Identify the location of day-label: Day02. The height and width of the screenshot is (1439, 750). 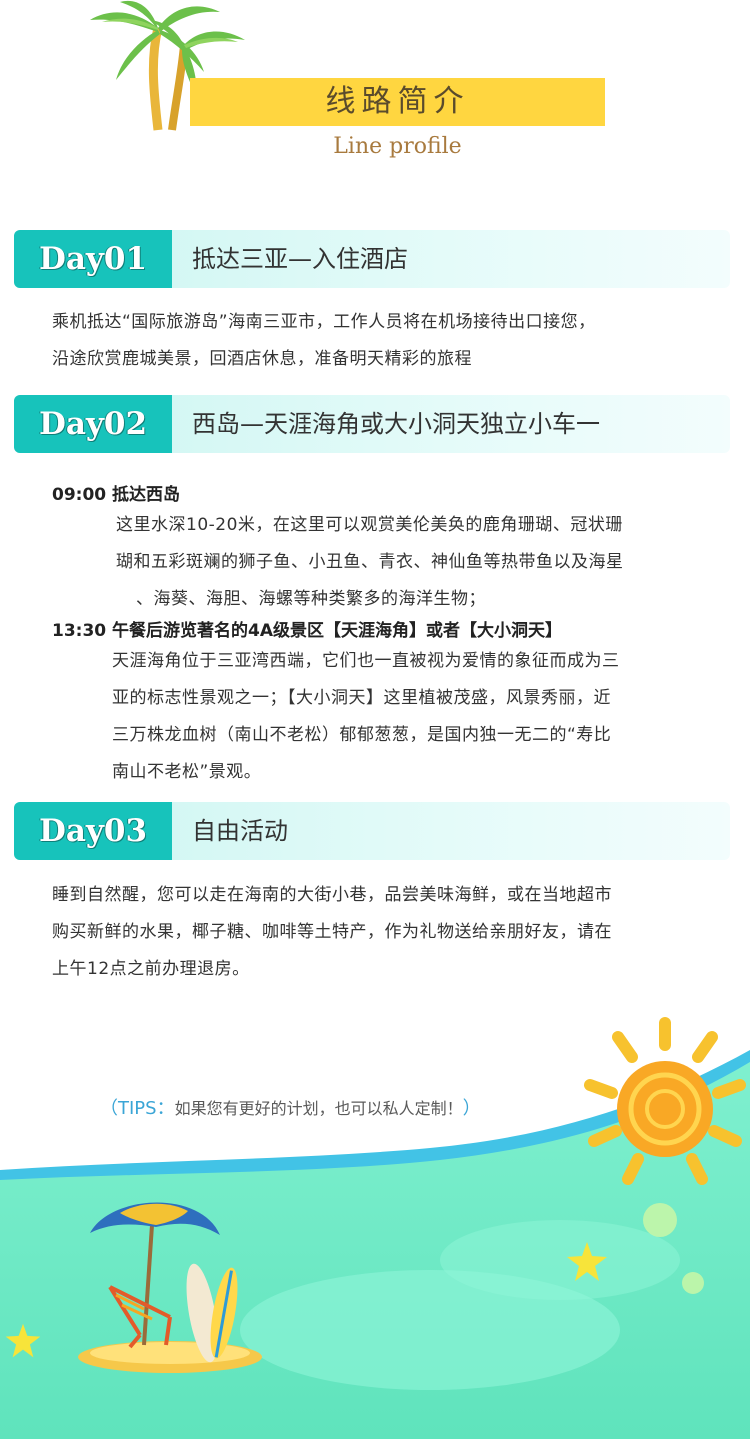
(93, 424).